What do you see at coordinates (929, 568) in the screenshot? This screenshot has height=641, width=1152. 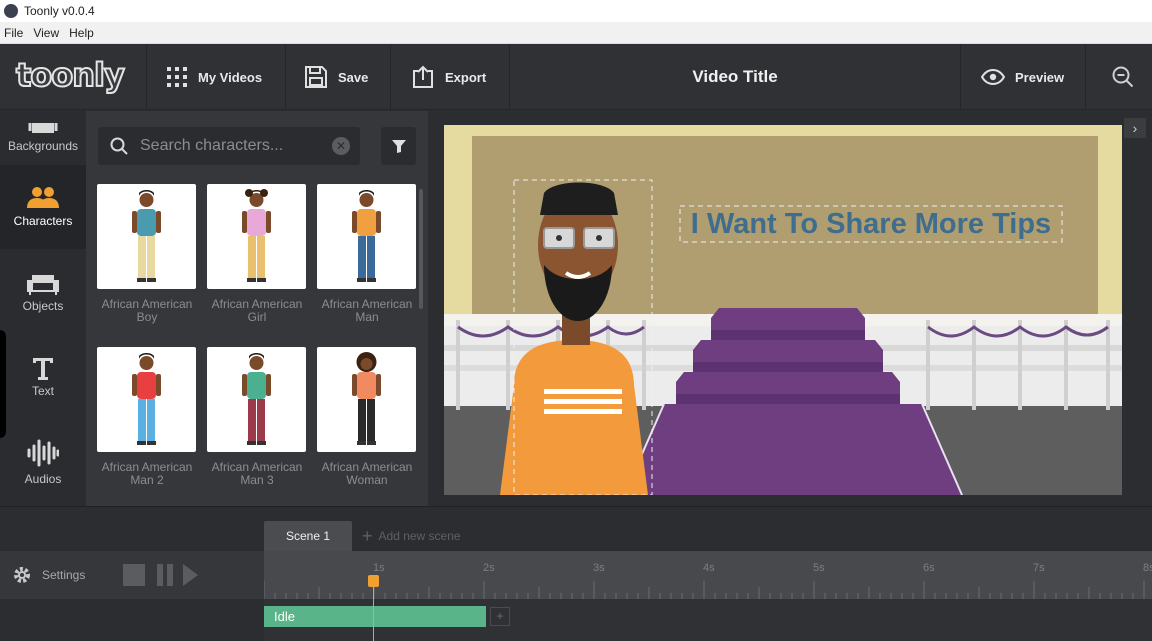 I see `ruler-label: 6s` at bounding box center [929, 568].